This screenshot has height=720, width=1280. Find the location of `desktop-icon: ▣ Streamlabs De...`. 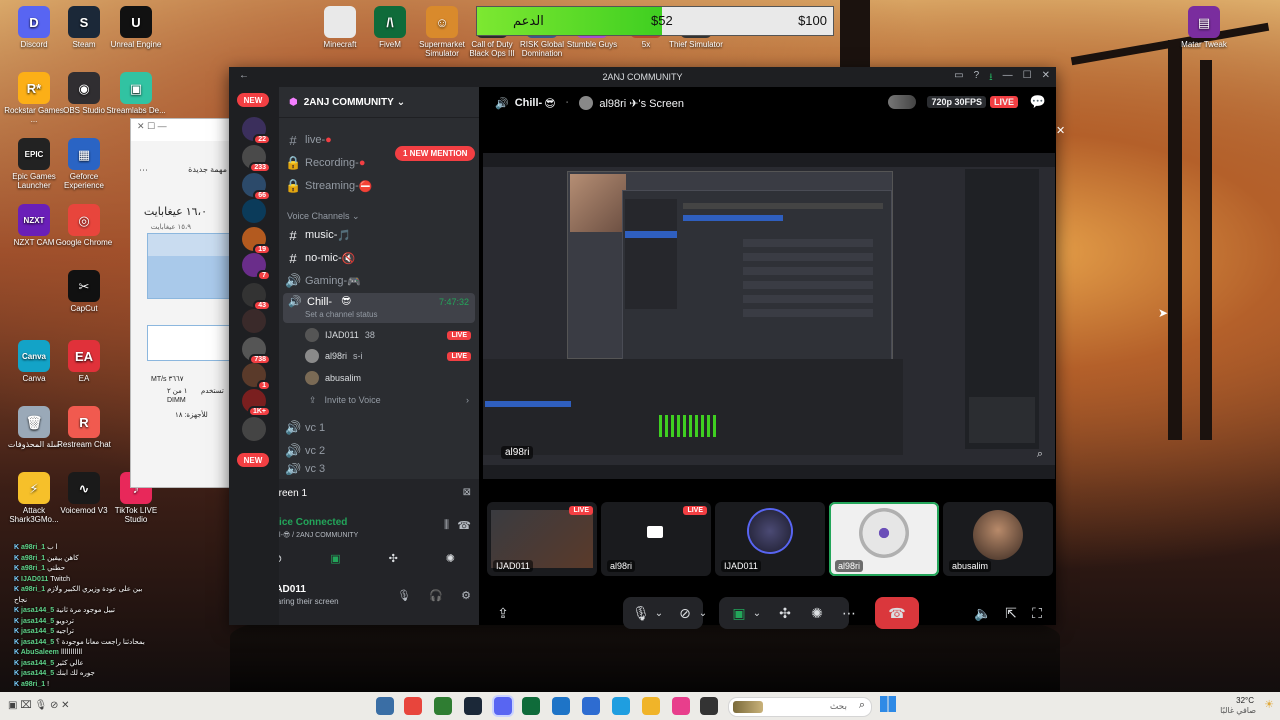

desktop-icon: ▣ Streamlabs De... is located at coordinates (136, 93).